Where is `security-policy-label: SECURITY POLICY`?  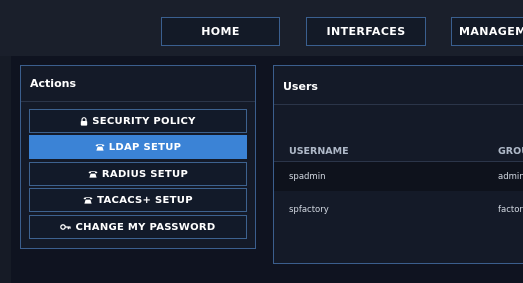 security-policy-label: SECURITY POLICY is located at coordinates (144, 121).